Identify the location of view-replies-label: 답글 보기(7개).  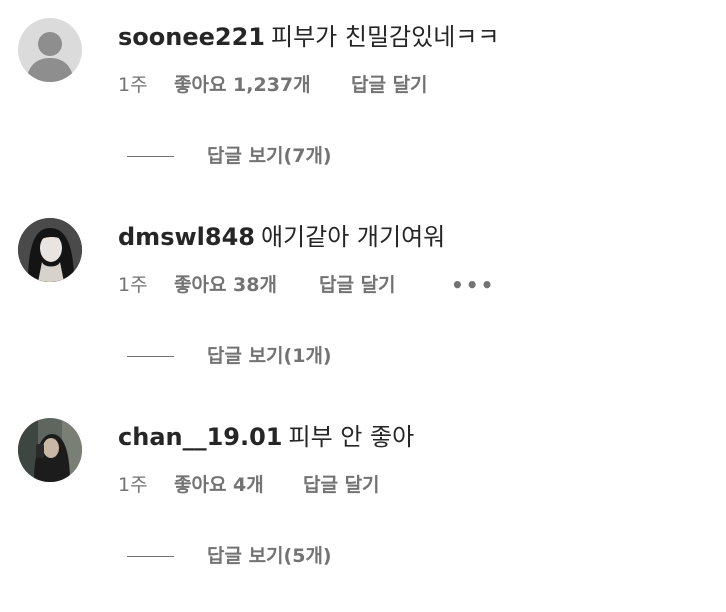
(269, 156).